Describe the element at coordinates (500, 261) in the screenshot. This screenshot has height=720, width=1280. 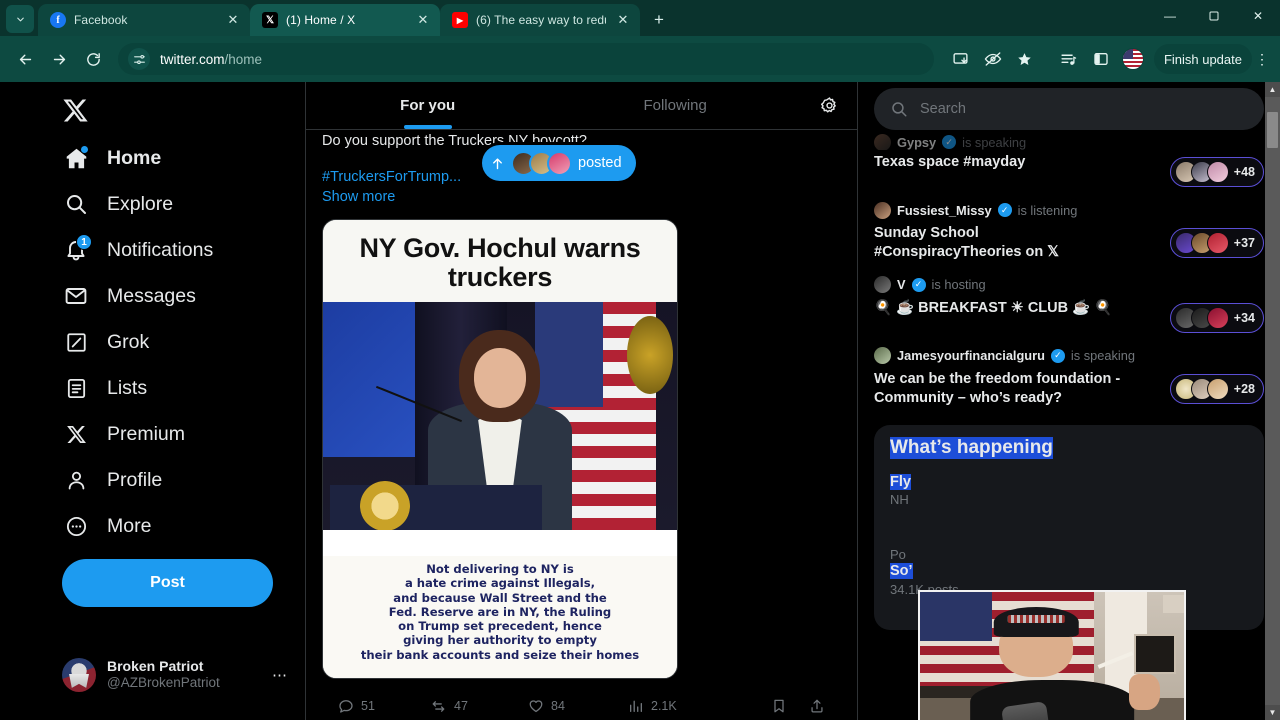
I see `media-headline-band: NY Gov. Hochul warns truckers` at that location.